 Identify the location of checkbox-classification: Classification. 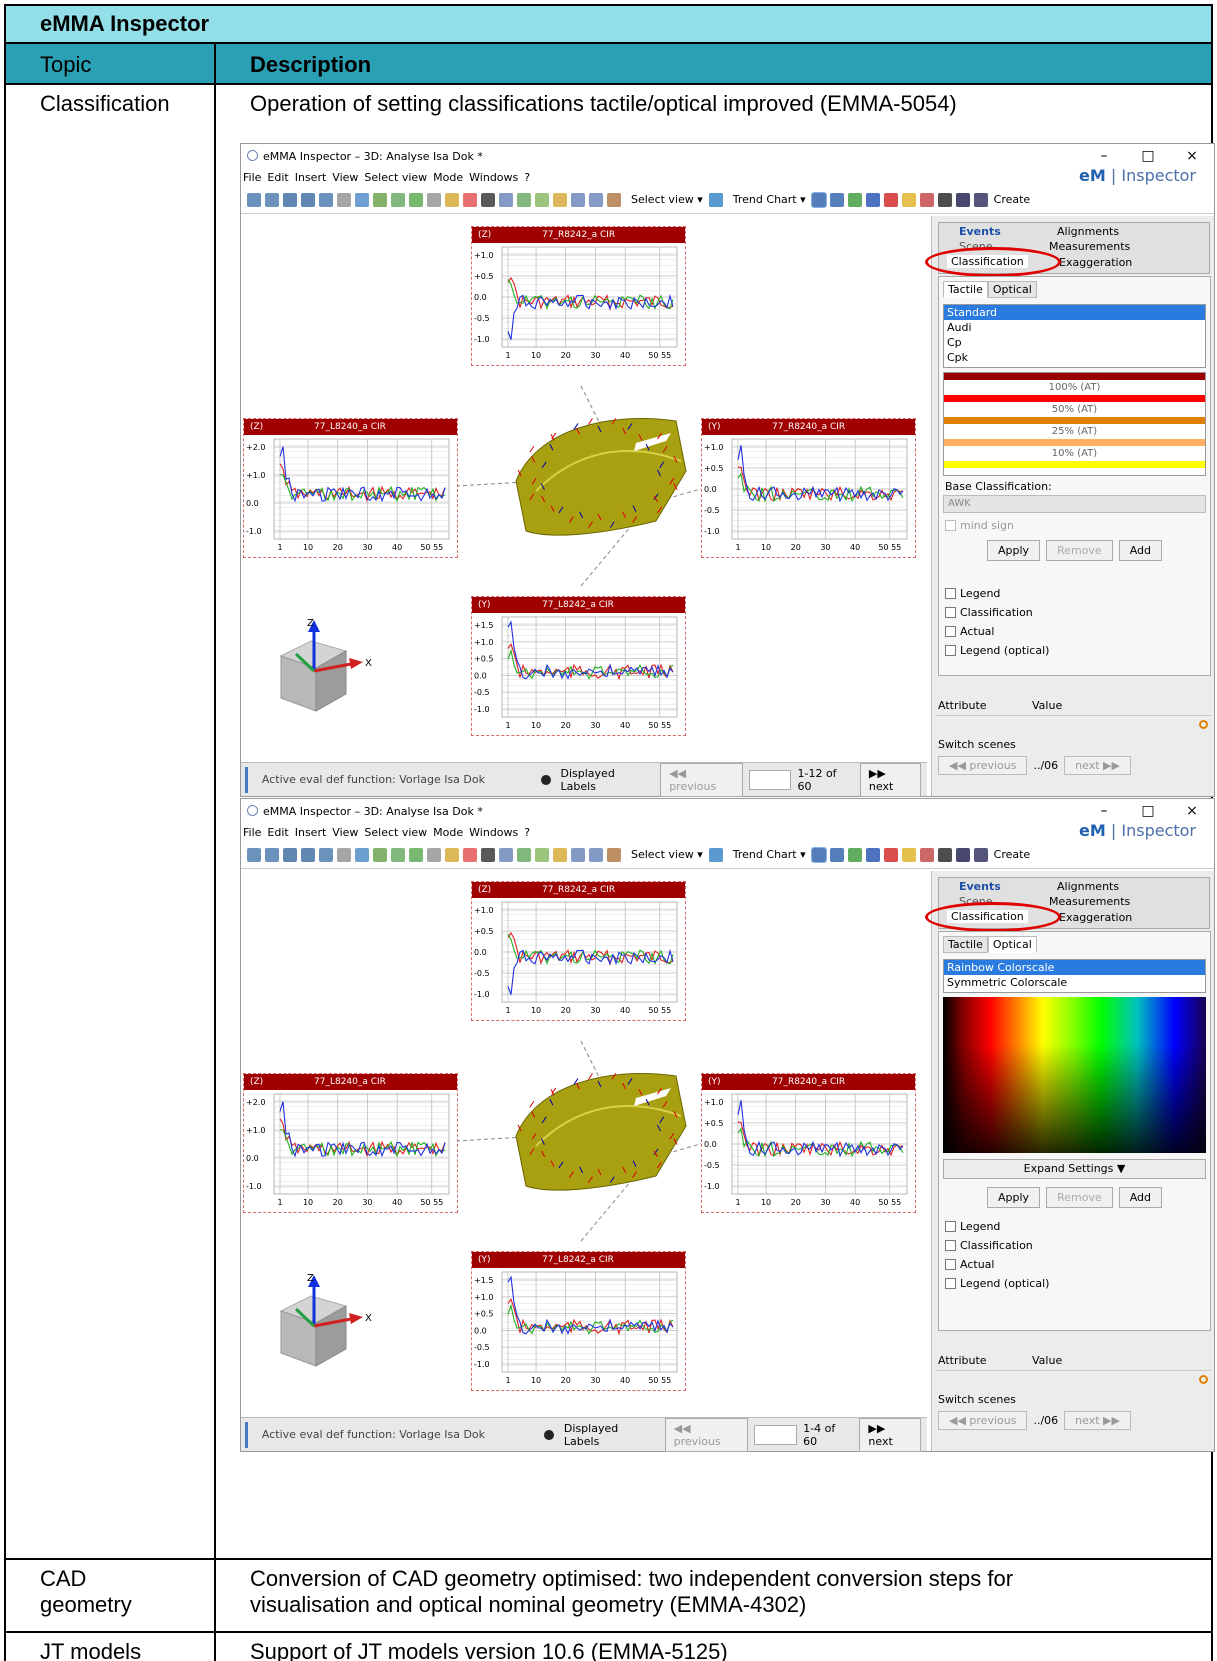
(1074, 1245).